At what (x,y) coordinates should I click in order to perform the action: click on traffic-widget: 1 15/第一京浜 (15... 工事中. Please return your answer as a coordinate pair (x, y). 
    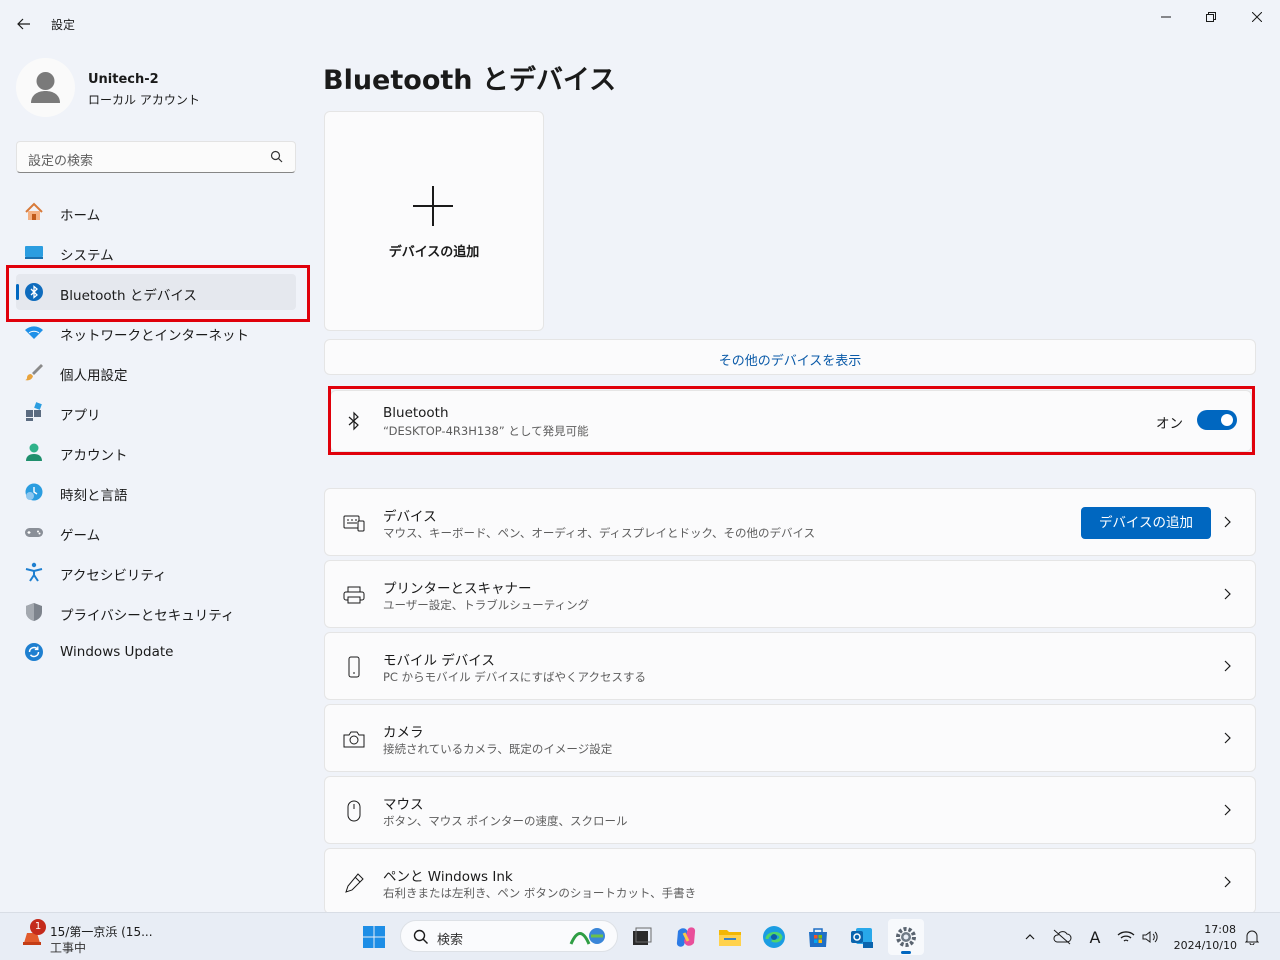
    Looking at the image, I should click on (96, 937).